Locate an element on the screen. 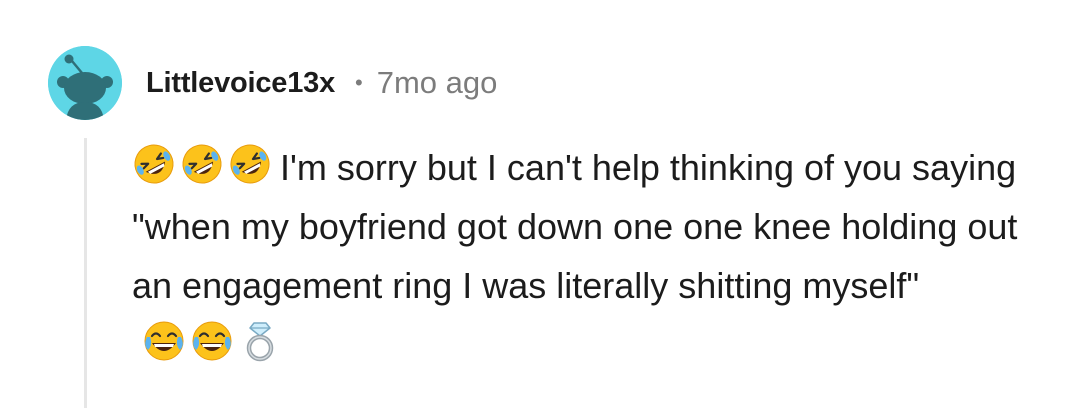  comment-meta: Littlevoice13x • 7mo ago is located at coordinates (321, 83).